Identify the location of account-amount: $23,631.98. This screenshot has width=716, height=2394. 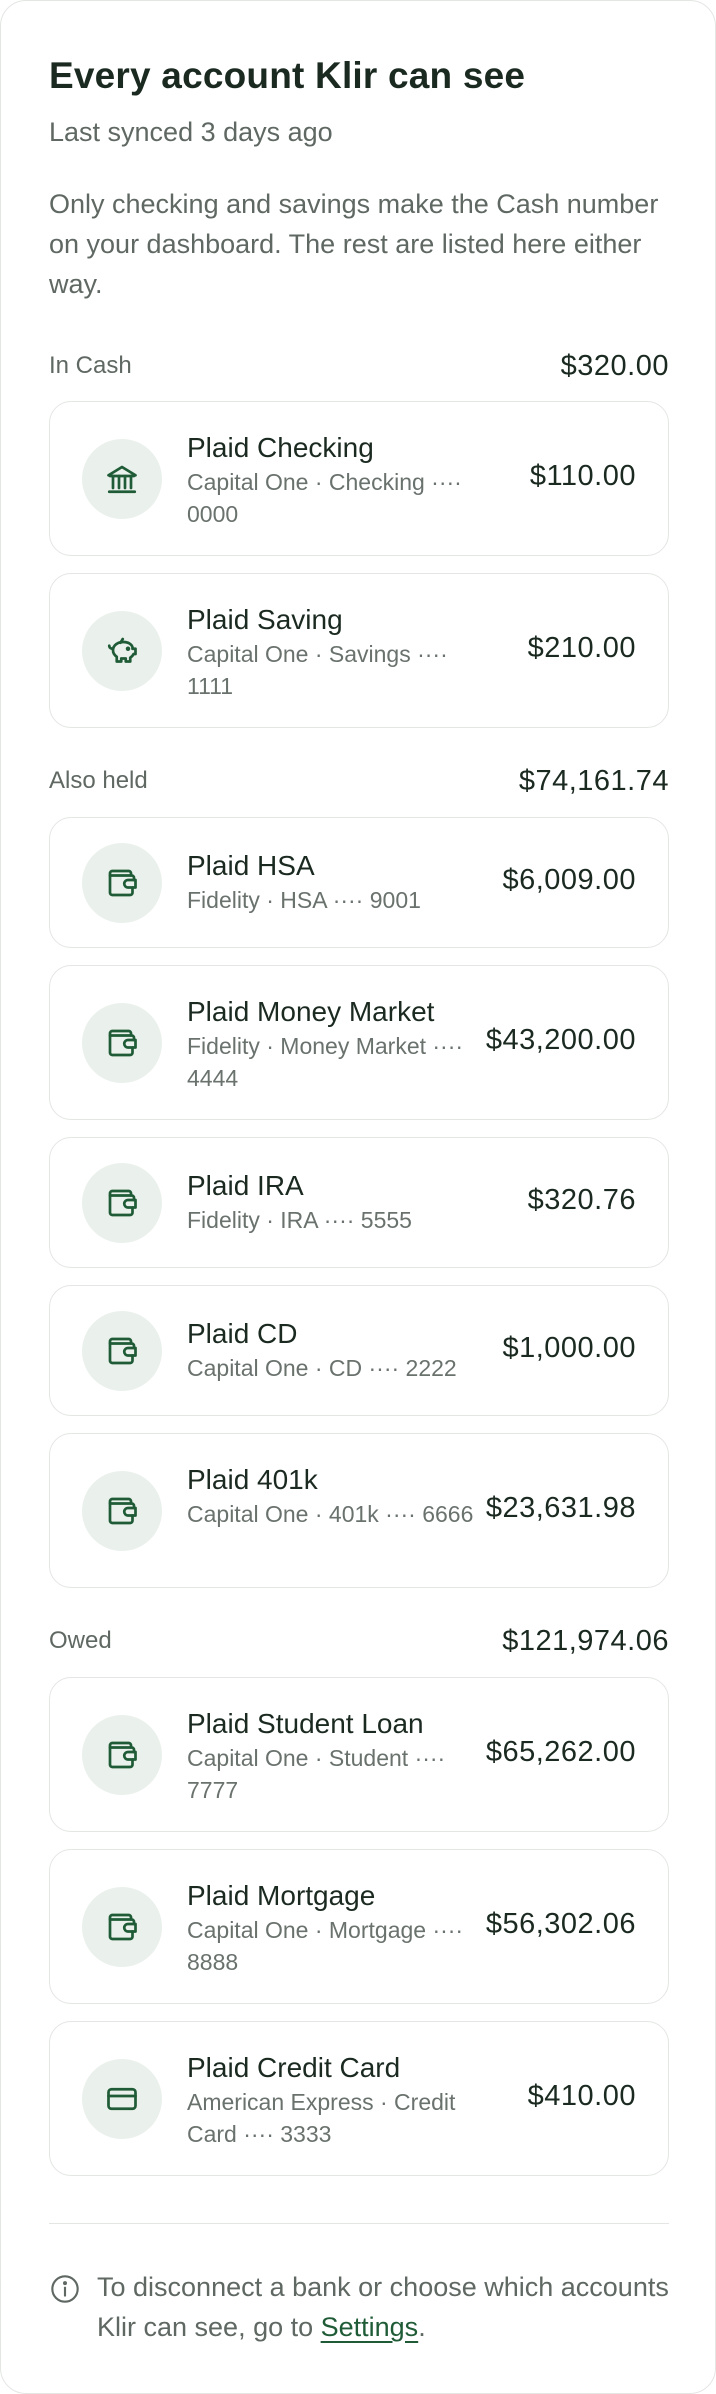
(560, 1508).